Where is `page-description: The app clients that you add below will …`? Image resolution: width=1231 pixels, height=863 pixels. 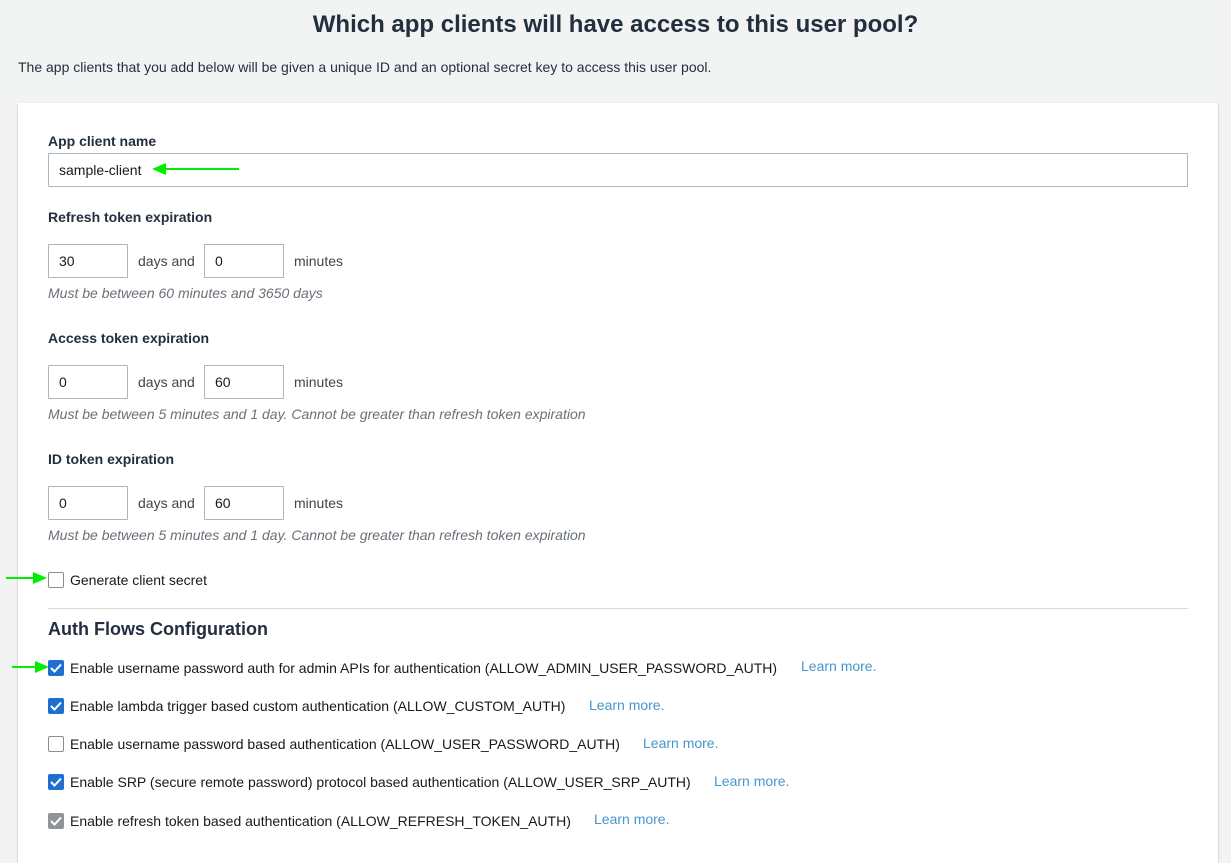
page-description: The app clients that you add below will … is located at coordinates (365, 67).